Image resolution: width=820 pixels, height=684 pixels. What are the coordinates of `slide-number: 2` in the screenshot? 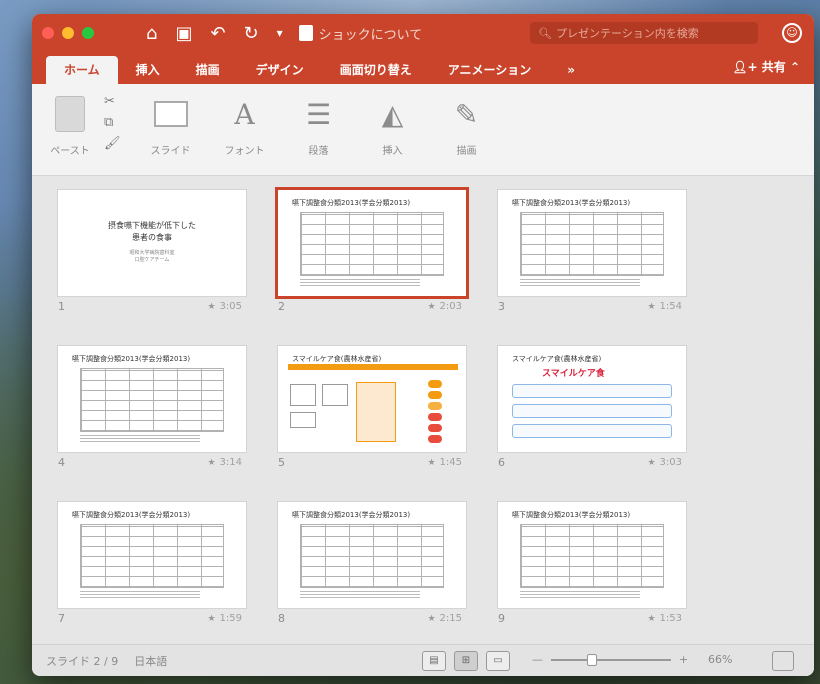 It's located at (281, 306).